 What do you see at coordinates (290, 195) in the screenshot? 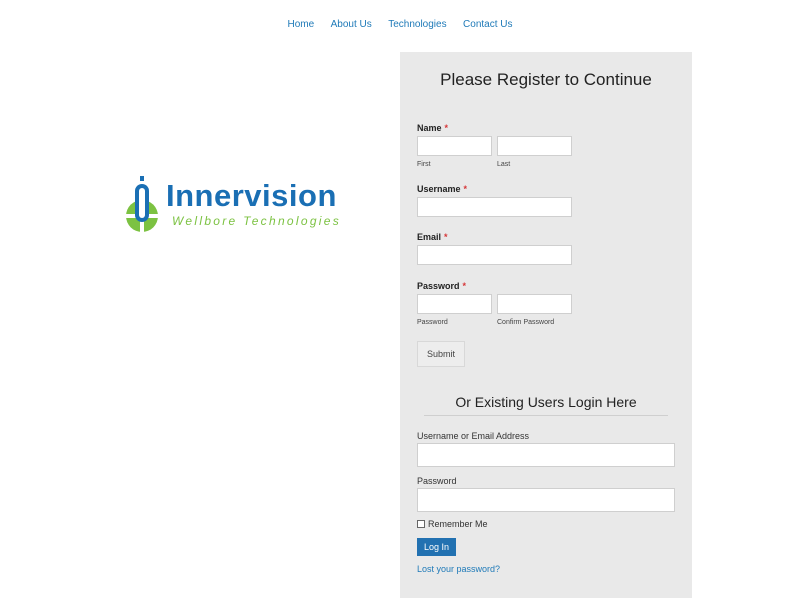
I see `logo-word-part2: vision` at bounding box center [290, 195].